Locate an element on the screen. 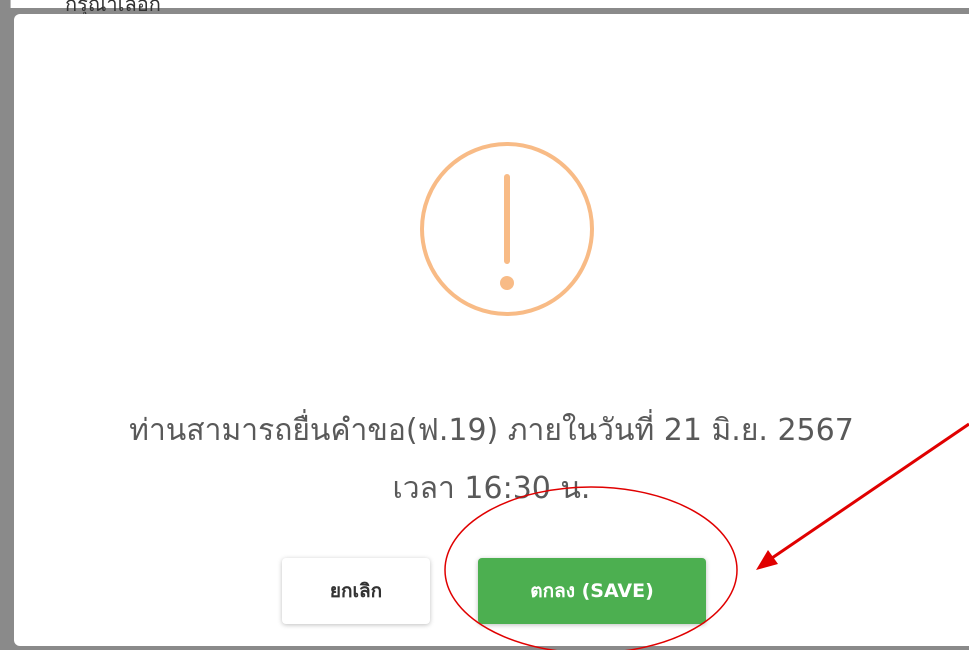 This screenshot has height=650, width=969. warning-exclamation-icon is located at coordinates (507, 229).